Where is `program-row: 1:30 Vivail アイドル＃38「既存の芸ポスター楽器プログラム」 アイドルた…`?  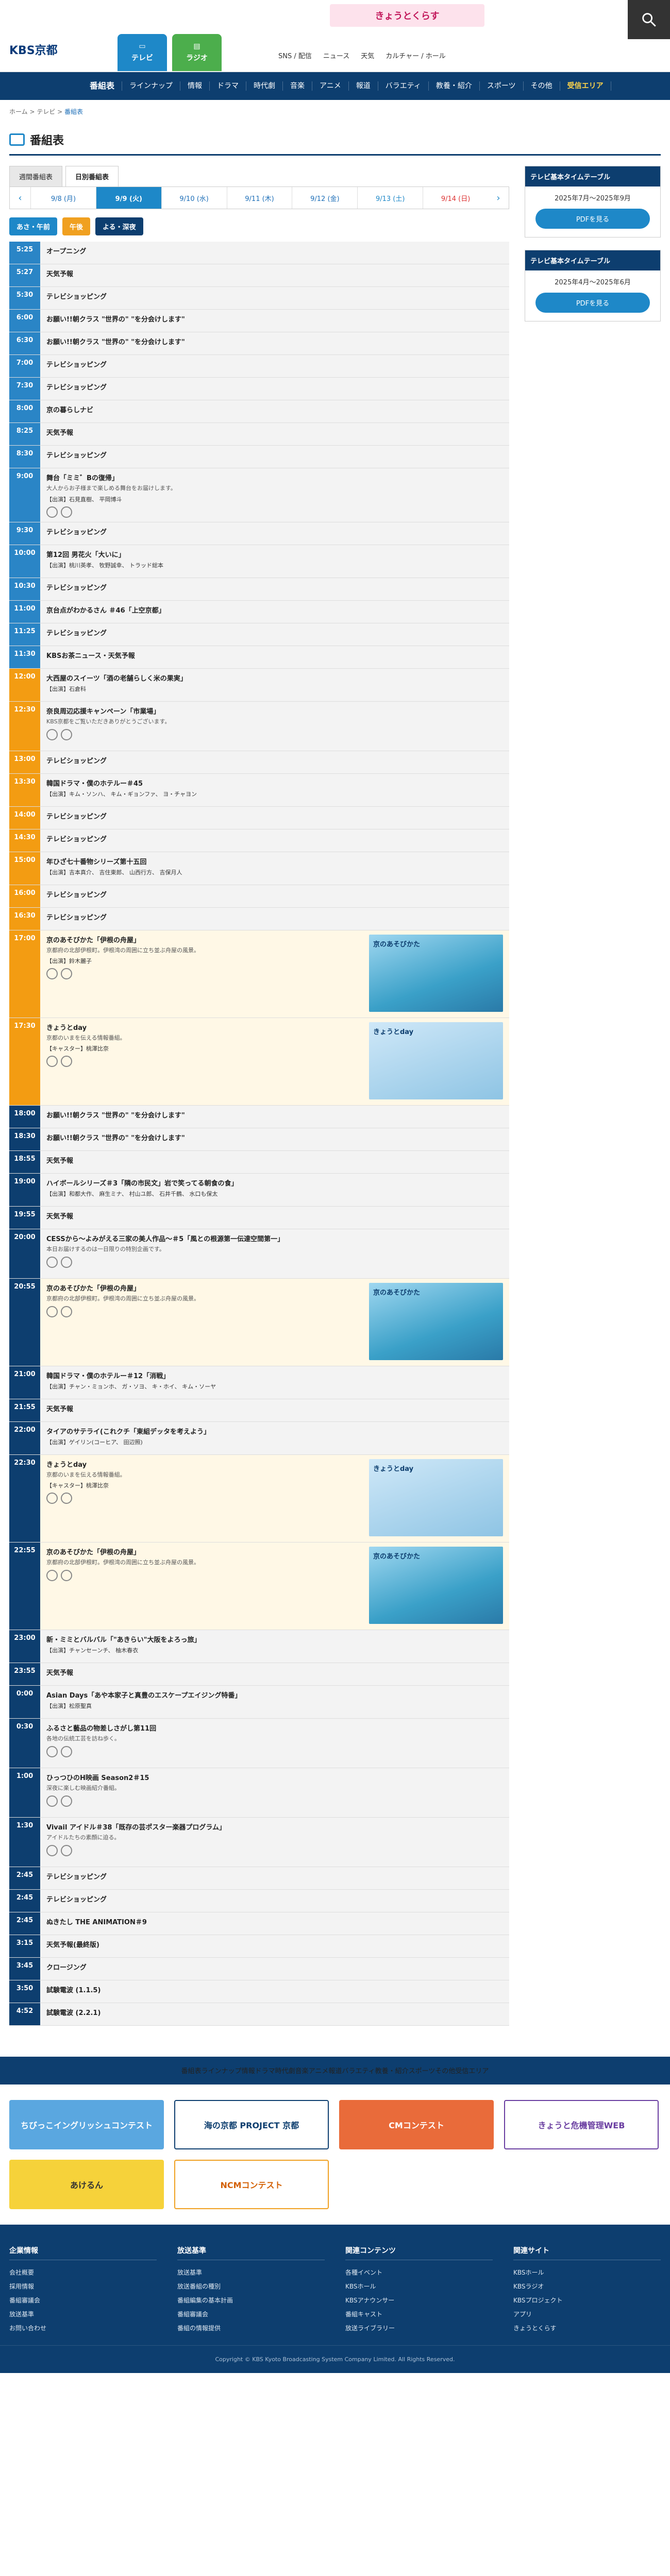
program-row: 1:30 Vivail アイドル＃38「既存の芸ポスター楽器プログラム」 アイドルた… is located at coordinates (259, 1842).